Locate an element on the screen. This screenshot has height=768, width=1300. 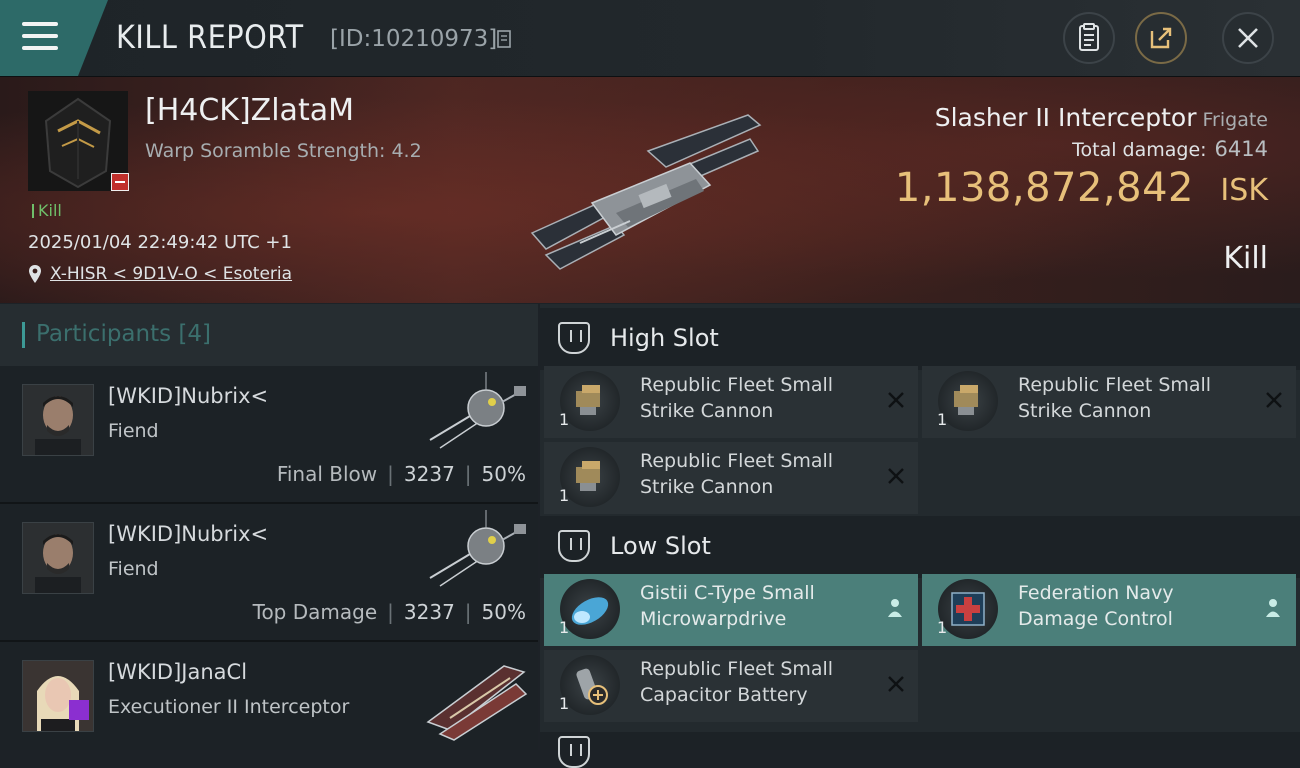
close-icon is located at coordinates (1248, 38).